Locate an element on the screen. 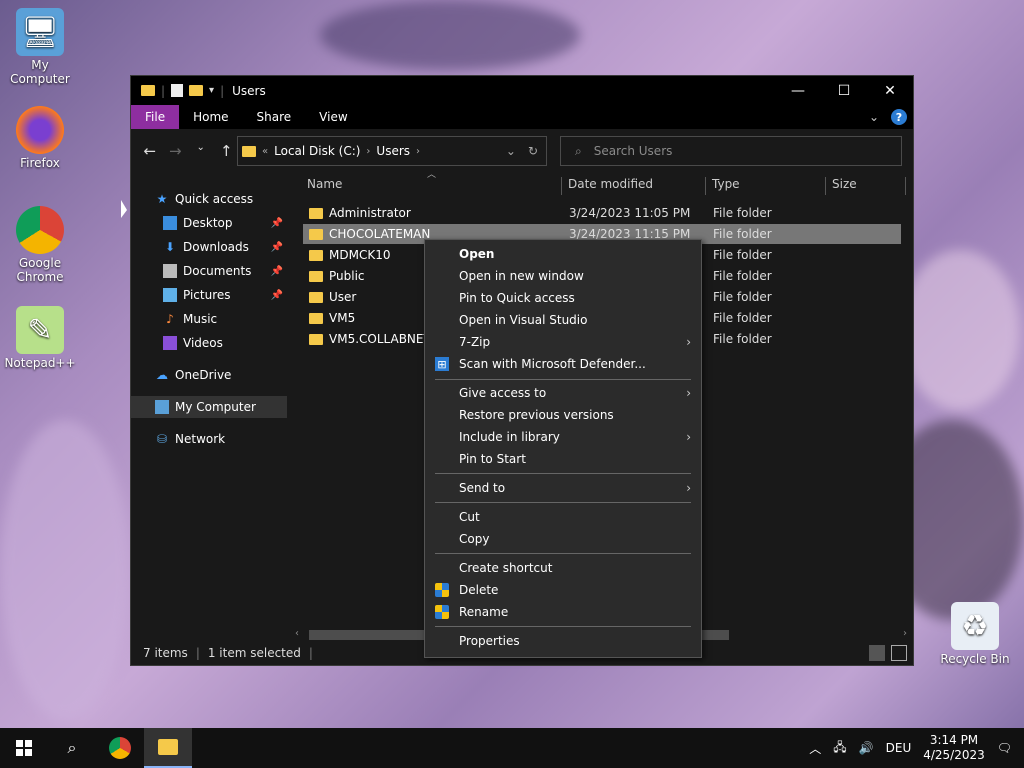 The width and height of the screenshot is (1024, 768). selection-count: 1 item selected is located at coordinates (254, 653).